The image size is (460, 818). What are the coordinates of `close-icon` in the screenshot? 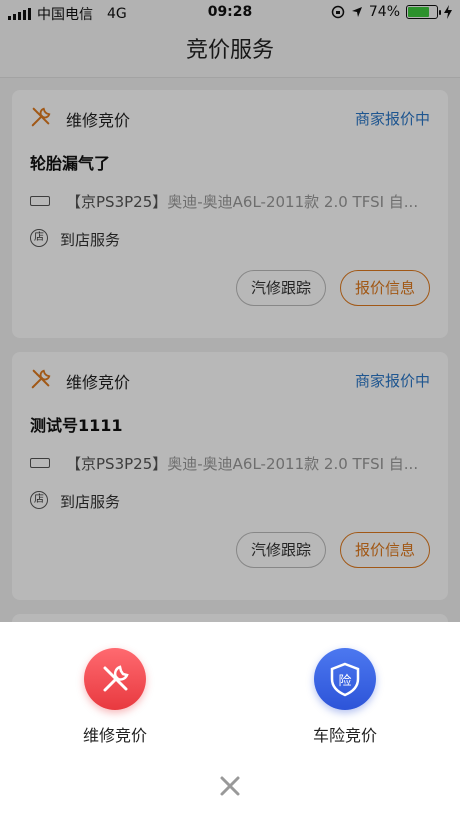 It's located at (230, 786).